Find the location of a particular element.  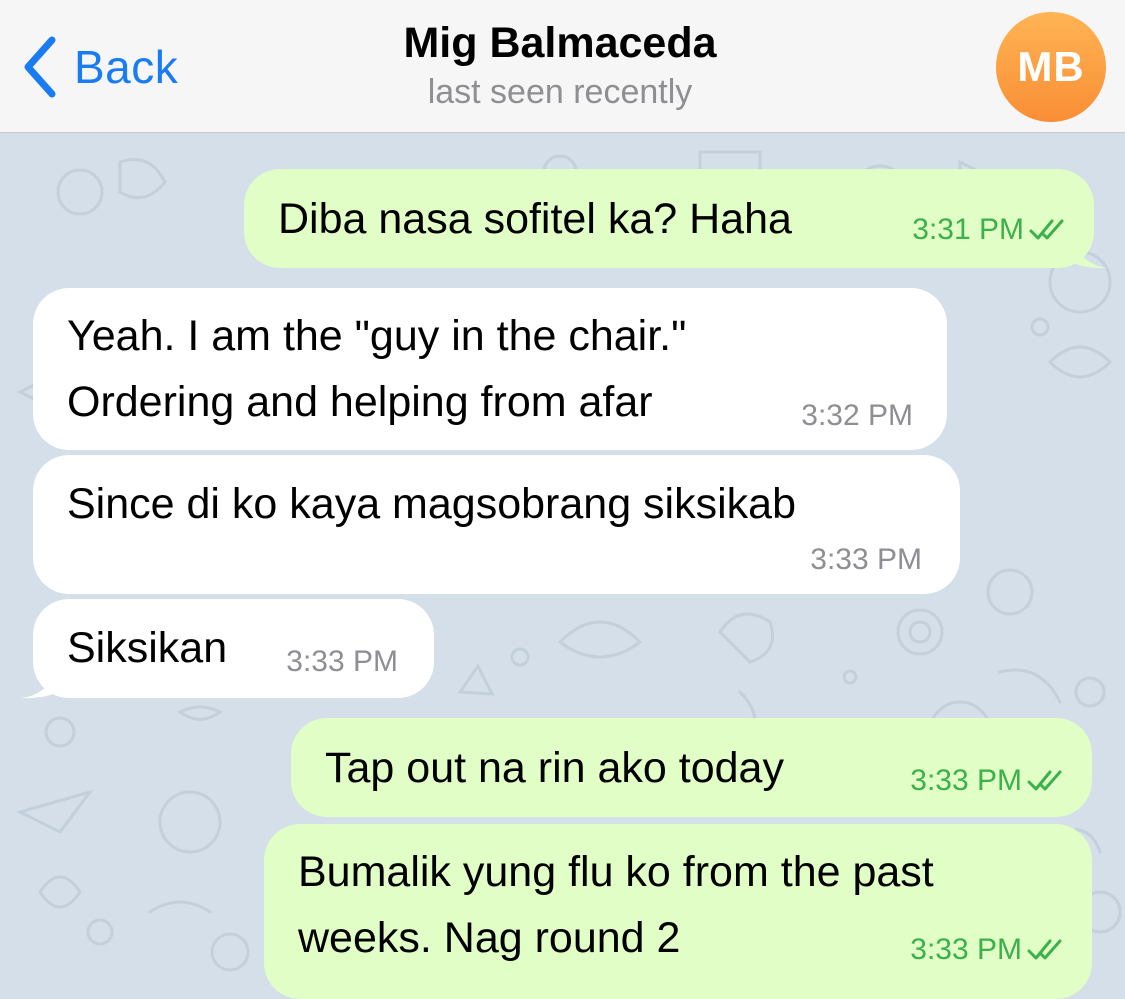

message-meta: 3:32 PM is located at coordinates (857, 416).